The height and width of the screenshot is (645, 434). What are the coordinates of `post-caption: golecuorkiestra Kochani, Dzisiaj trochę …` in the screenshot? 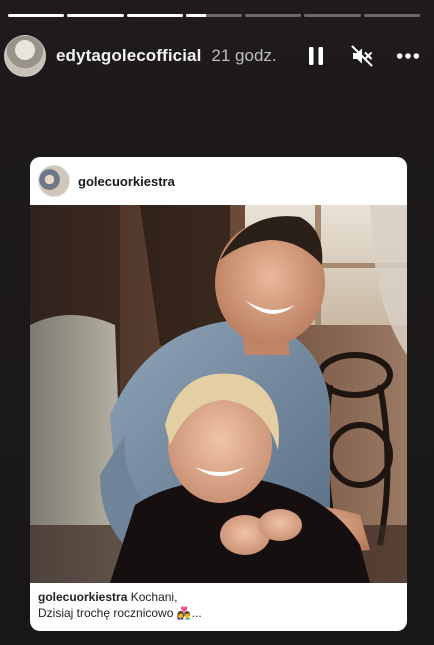 It's located at (218, 605).